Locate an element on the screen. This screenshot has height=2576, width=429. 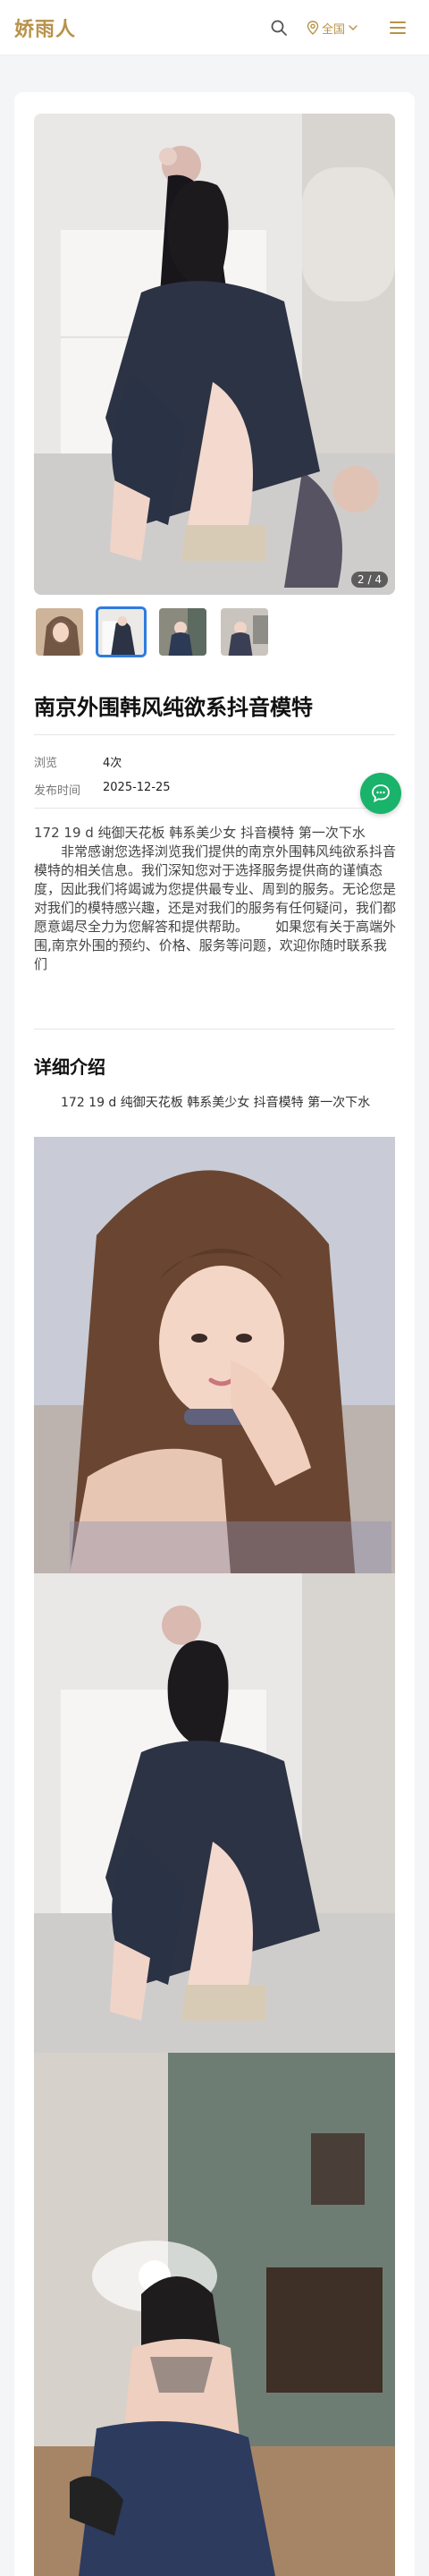
section-divider is located at coordinates (215, 1029).